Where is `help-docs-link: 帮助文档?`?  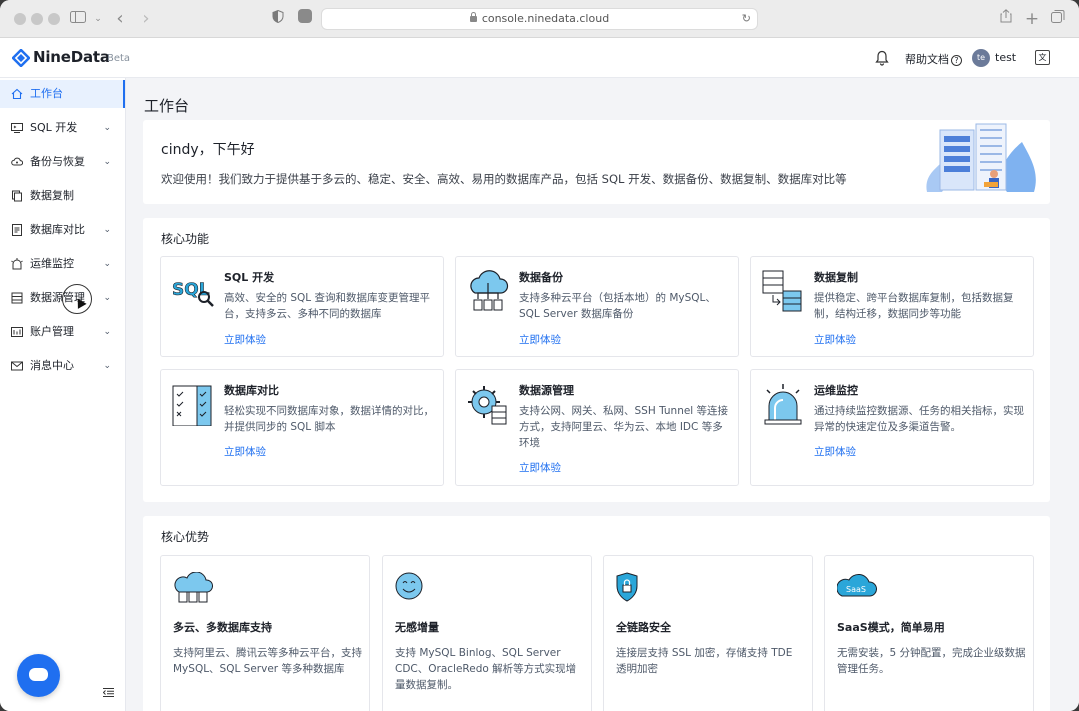 help-docs-link: 帮助文档? is located at coordinates (933, 59).